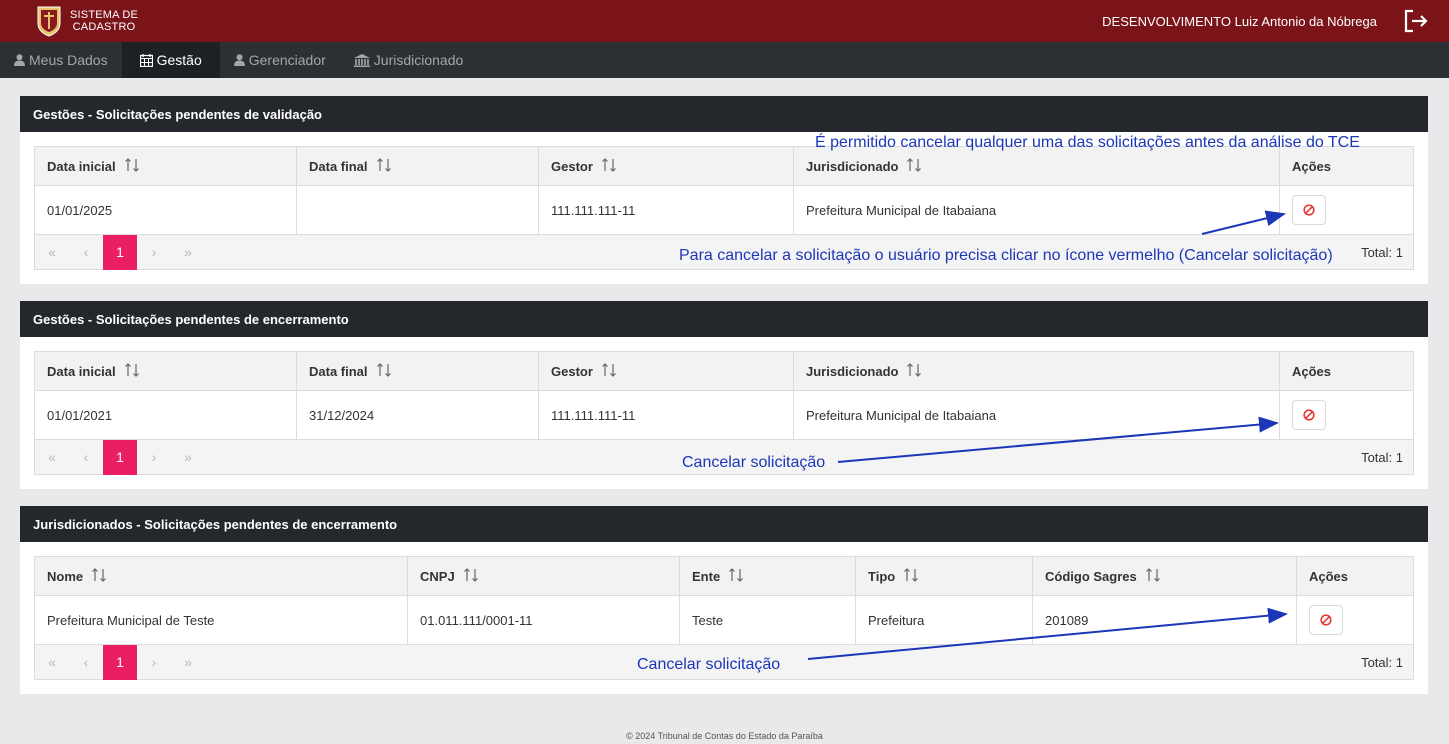  I want to click on column-header: Tipo, so click(944, 576).